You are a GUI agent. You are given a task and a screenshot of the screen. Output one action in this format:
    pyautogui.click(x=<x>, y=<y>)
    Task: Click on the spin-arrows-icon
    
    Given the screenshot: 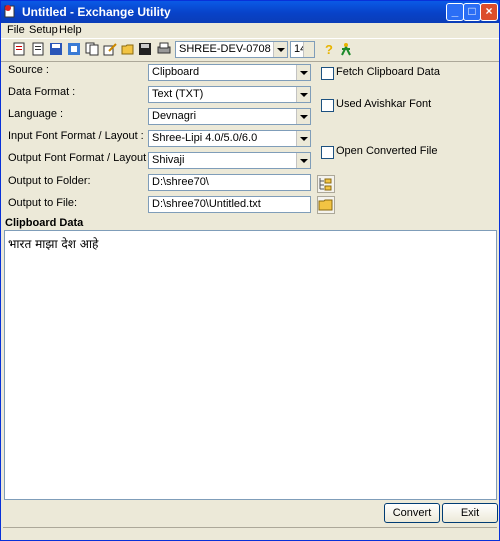 What is the action you would take?
    pyautogui.click(x=308, y=49)
    